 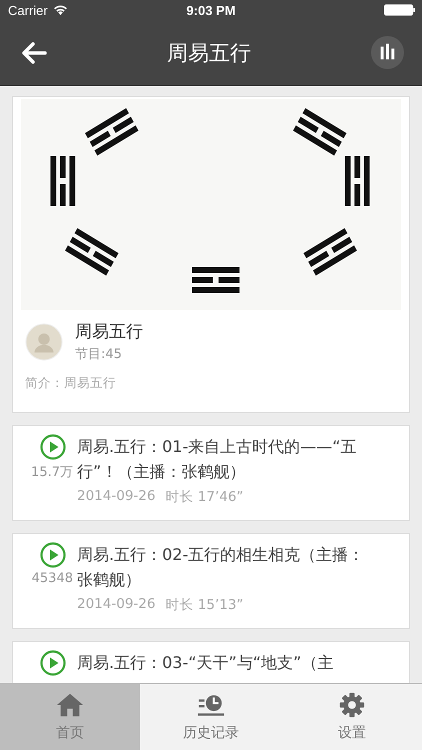 What do you see at coordinates (44, 341) in the screenshot?
I see `avatar-icon` at bounding box center [44, 341].